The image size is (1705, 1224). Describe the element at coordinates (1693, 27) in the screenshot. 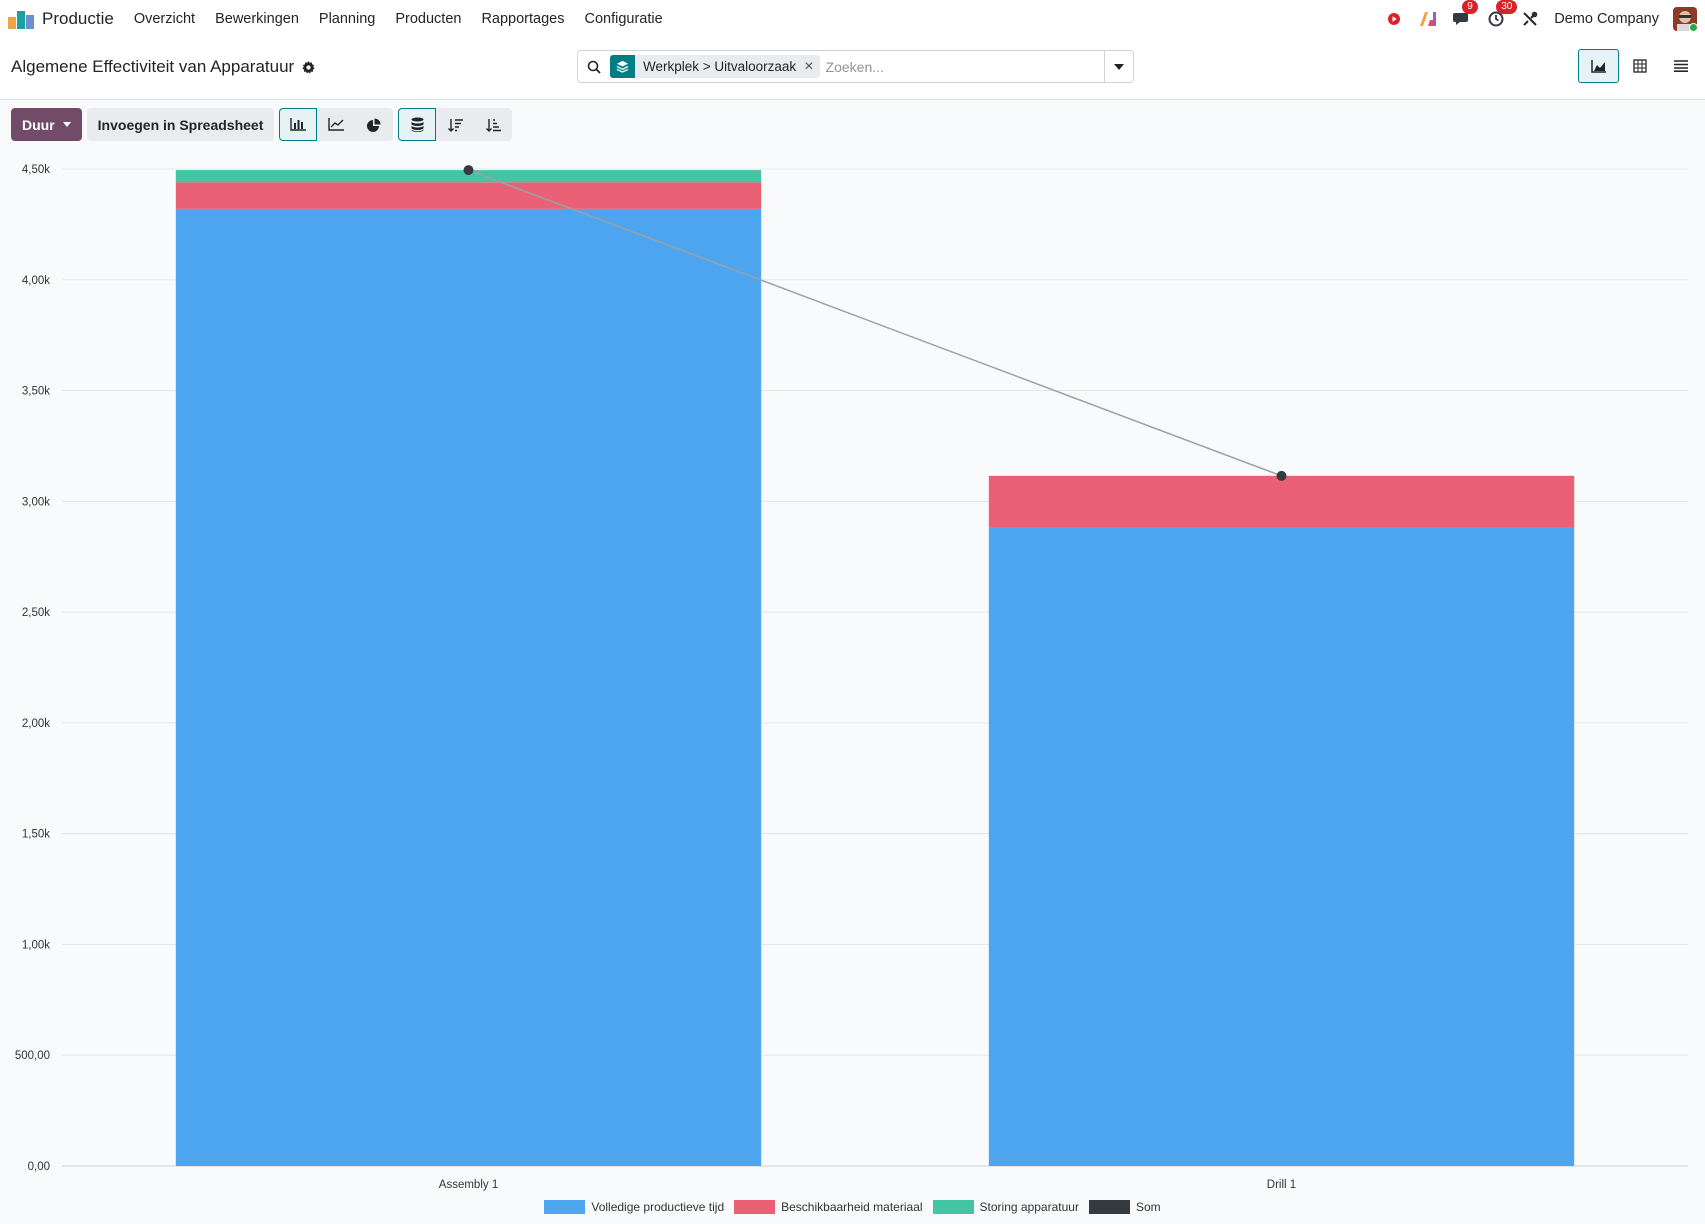

I see `online-status-icon` at that location.